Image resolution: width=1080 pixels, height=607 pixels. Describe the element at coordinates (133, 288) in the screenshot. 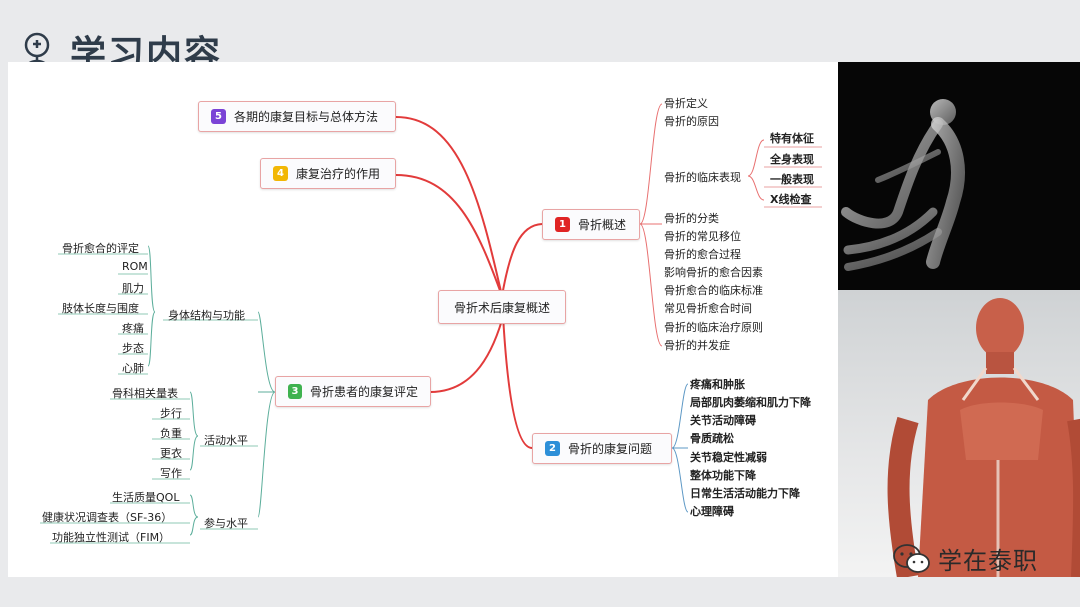

I see `assessment-item: 肌力` at that location.